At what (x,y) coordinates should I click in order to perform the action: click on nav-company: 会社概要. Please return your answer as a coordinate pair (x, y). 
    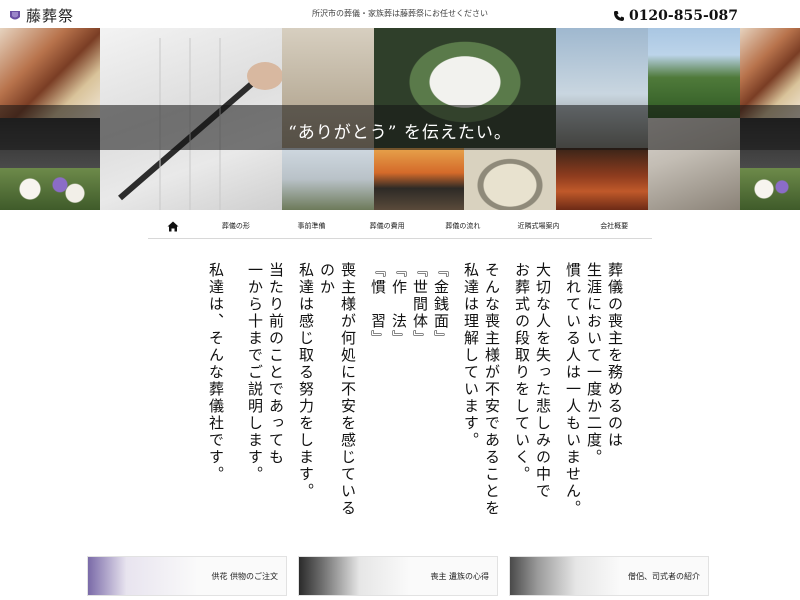
    Looking at the image, I should click on (614, 226).